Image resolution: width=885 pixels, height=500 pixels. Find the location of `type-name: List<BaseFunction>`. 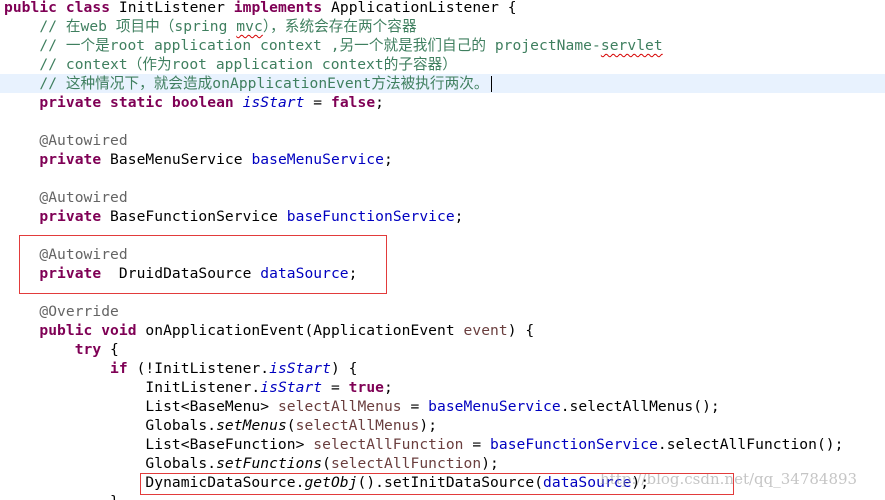

type-name: List<BaseFunction> is located at coordinates (229, 444).